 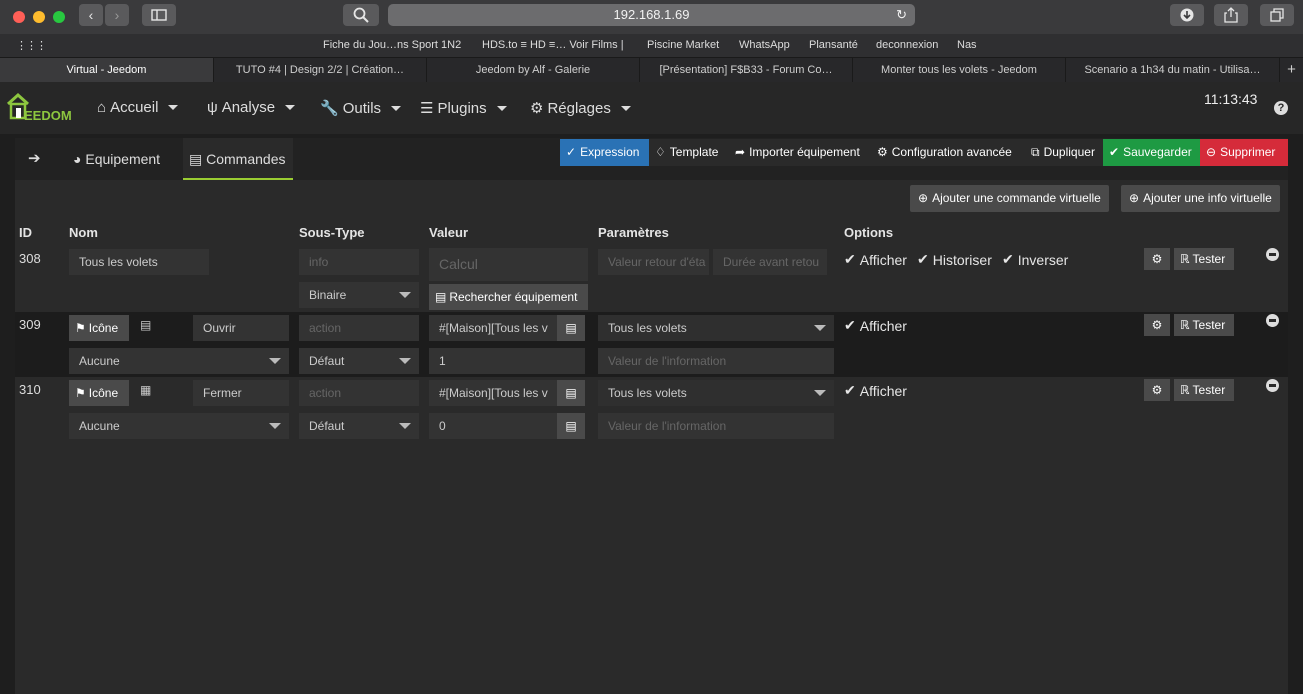 I want to click on calcul-textarea: Calcul, so click(x=508, y=264).